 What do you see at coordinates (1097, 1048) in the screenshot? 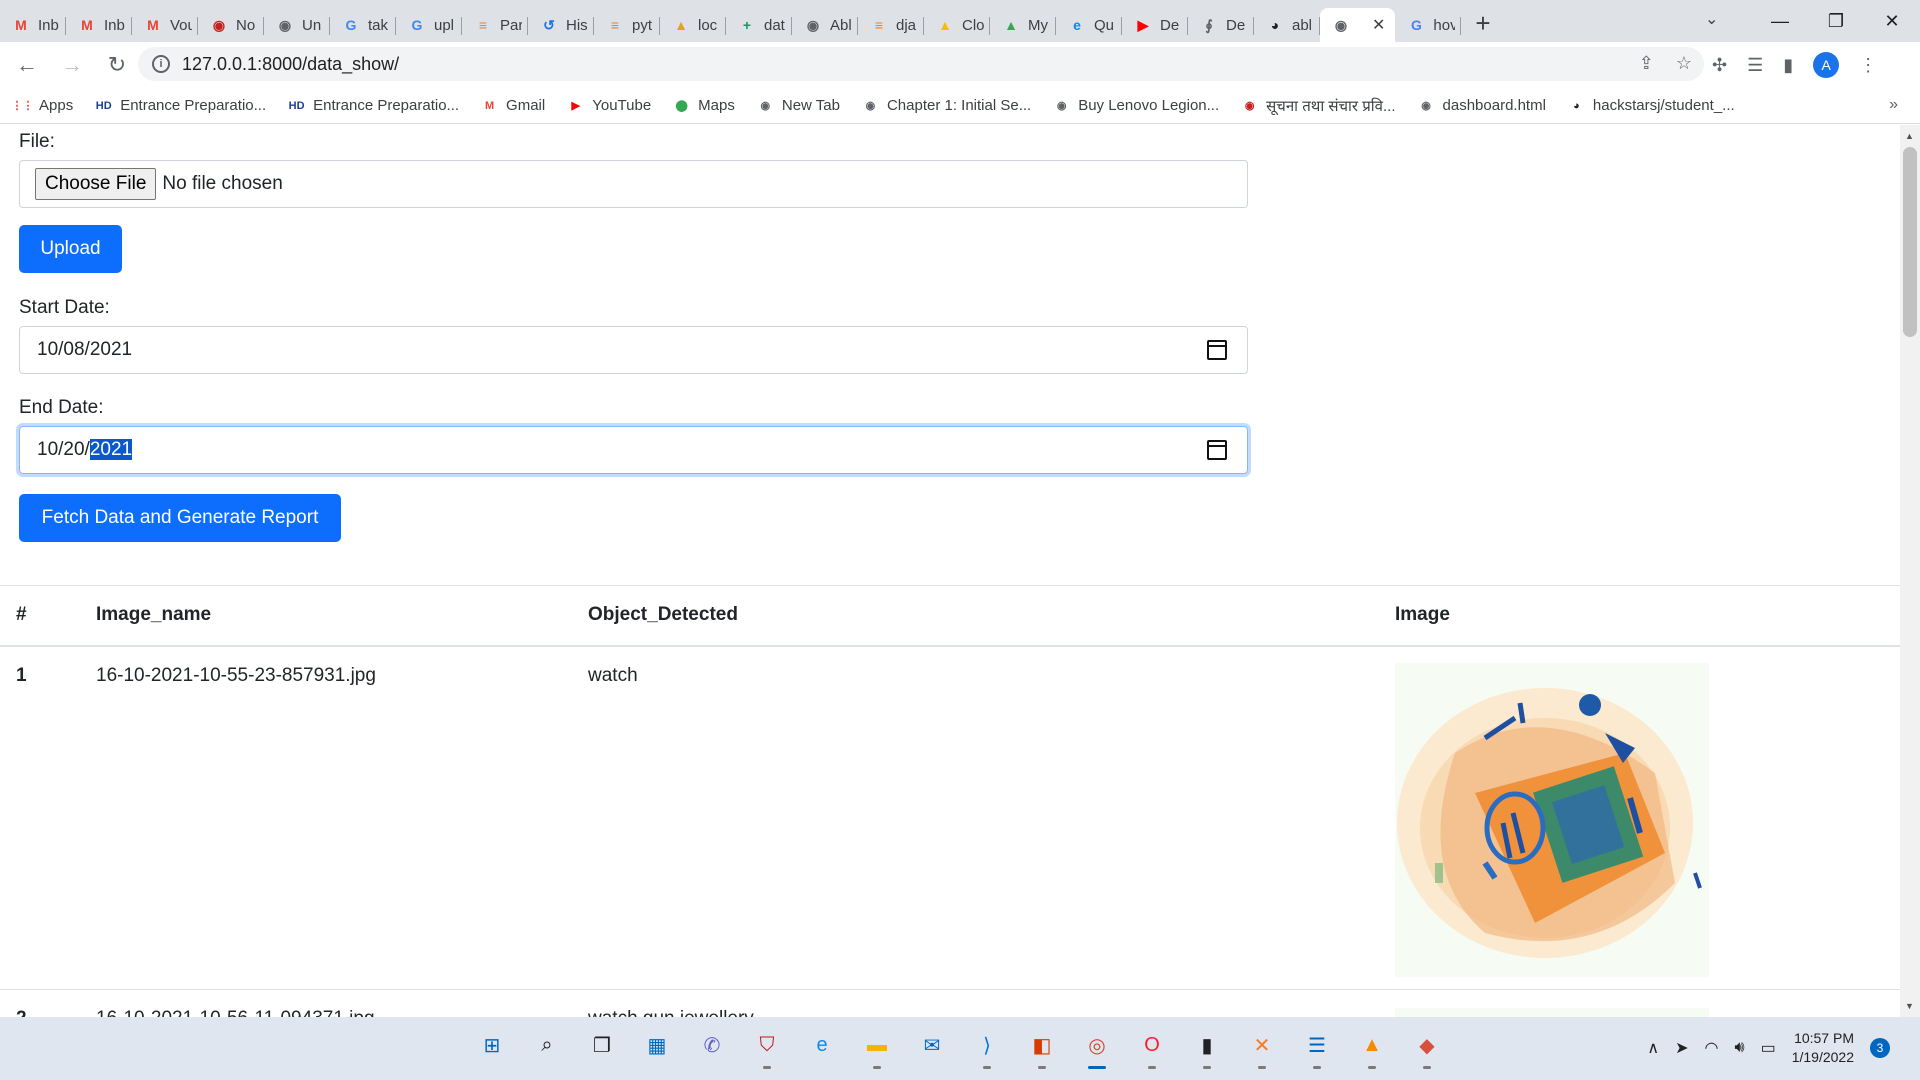
I see `chrome-icon: ◎` at bounding box center [1097, 1048].